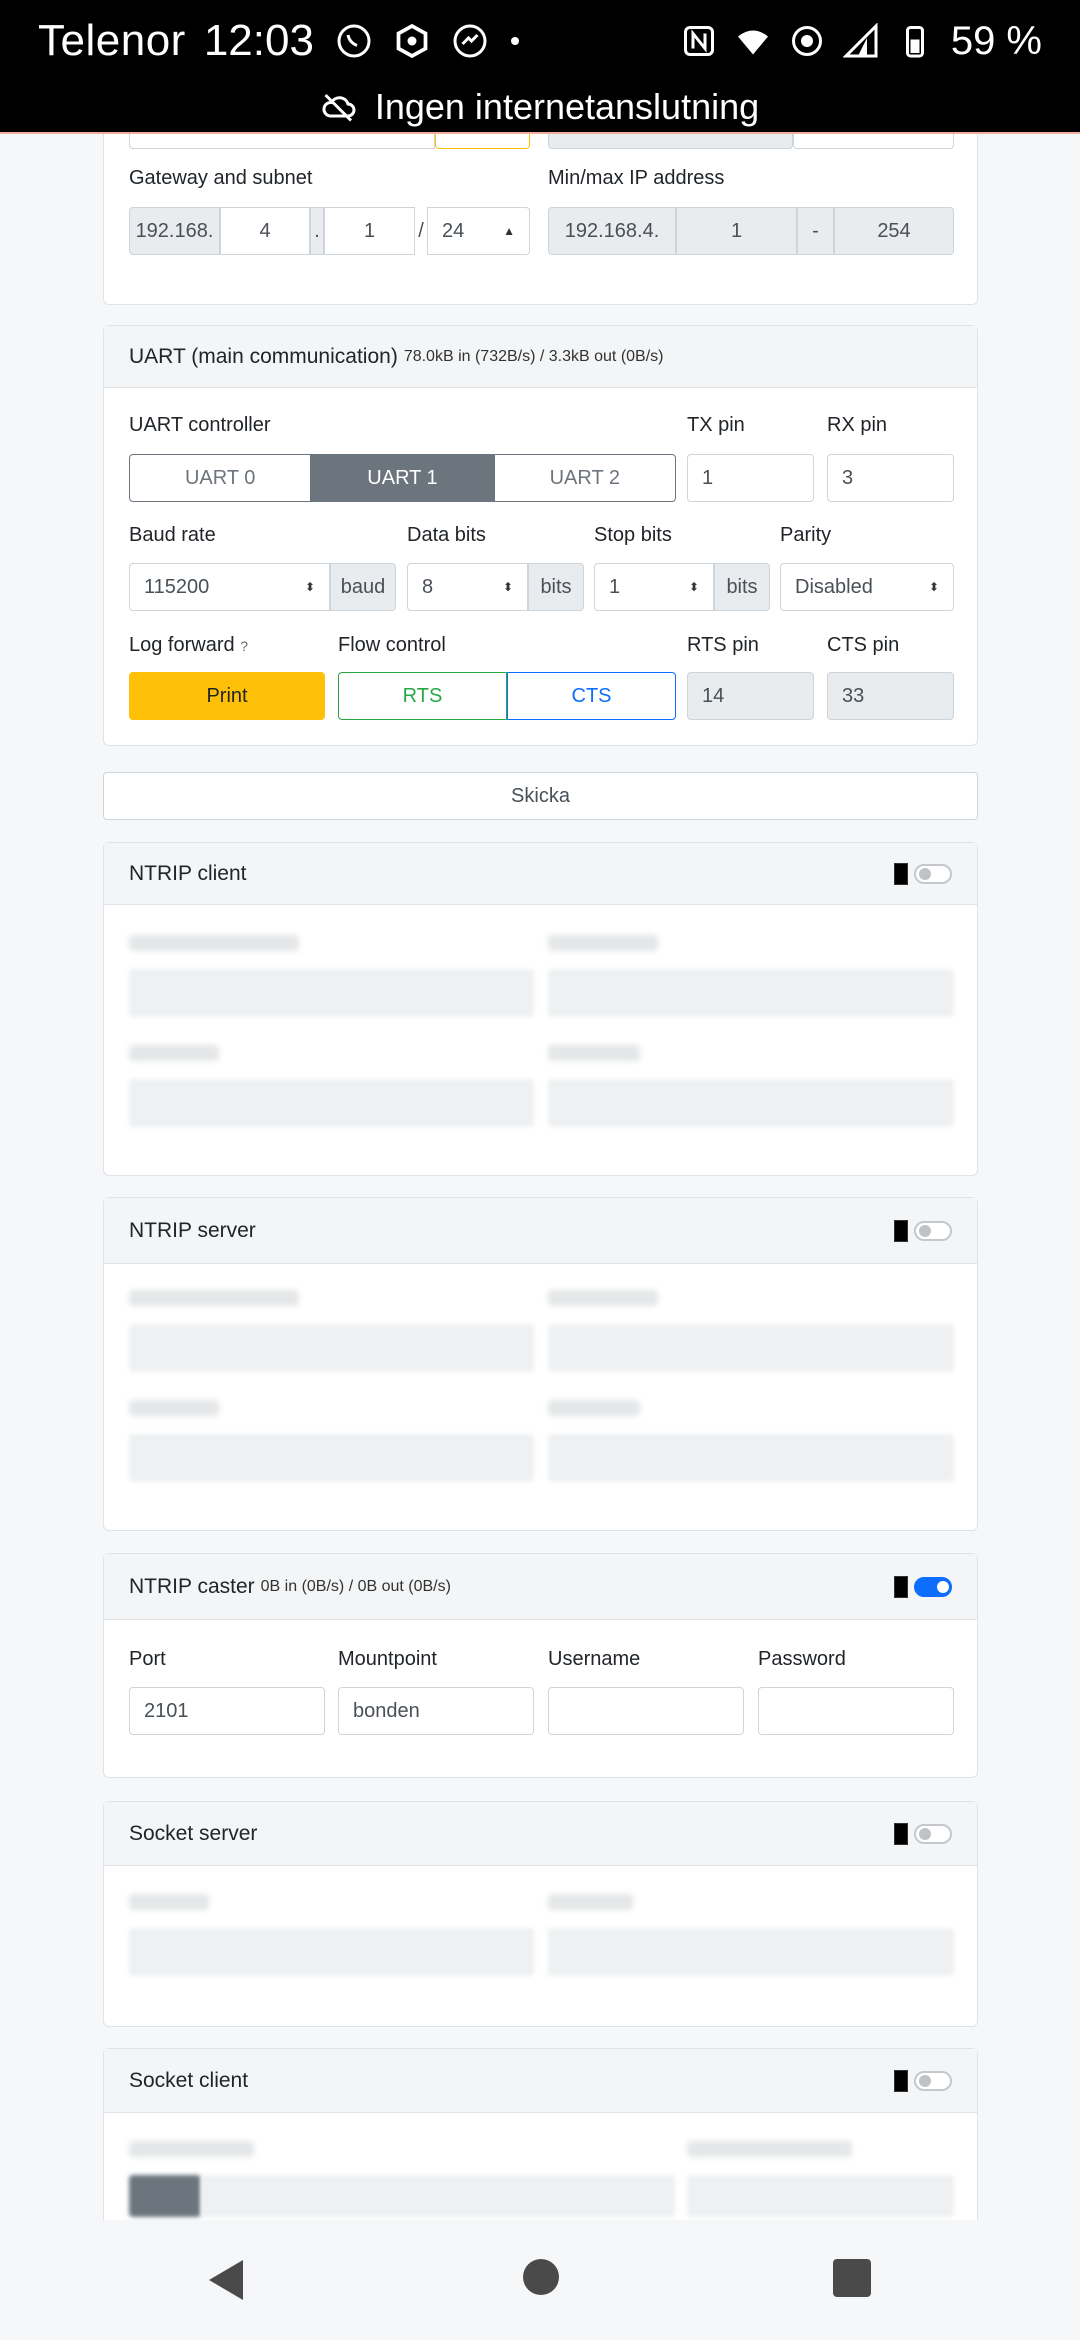  What do you see at coordinates (873, 141) in the screenshot?
I see `top-field-right` at bounding box center [873, 141].